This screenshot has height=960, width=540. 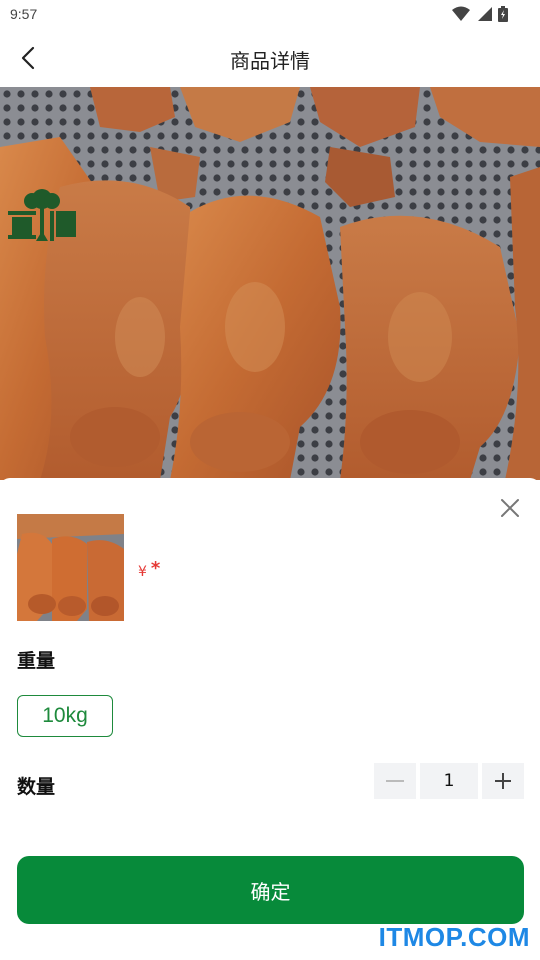 I want to click on close-icon, so click(x=510, y=508).